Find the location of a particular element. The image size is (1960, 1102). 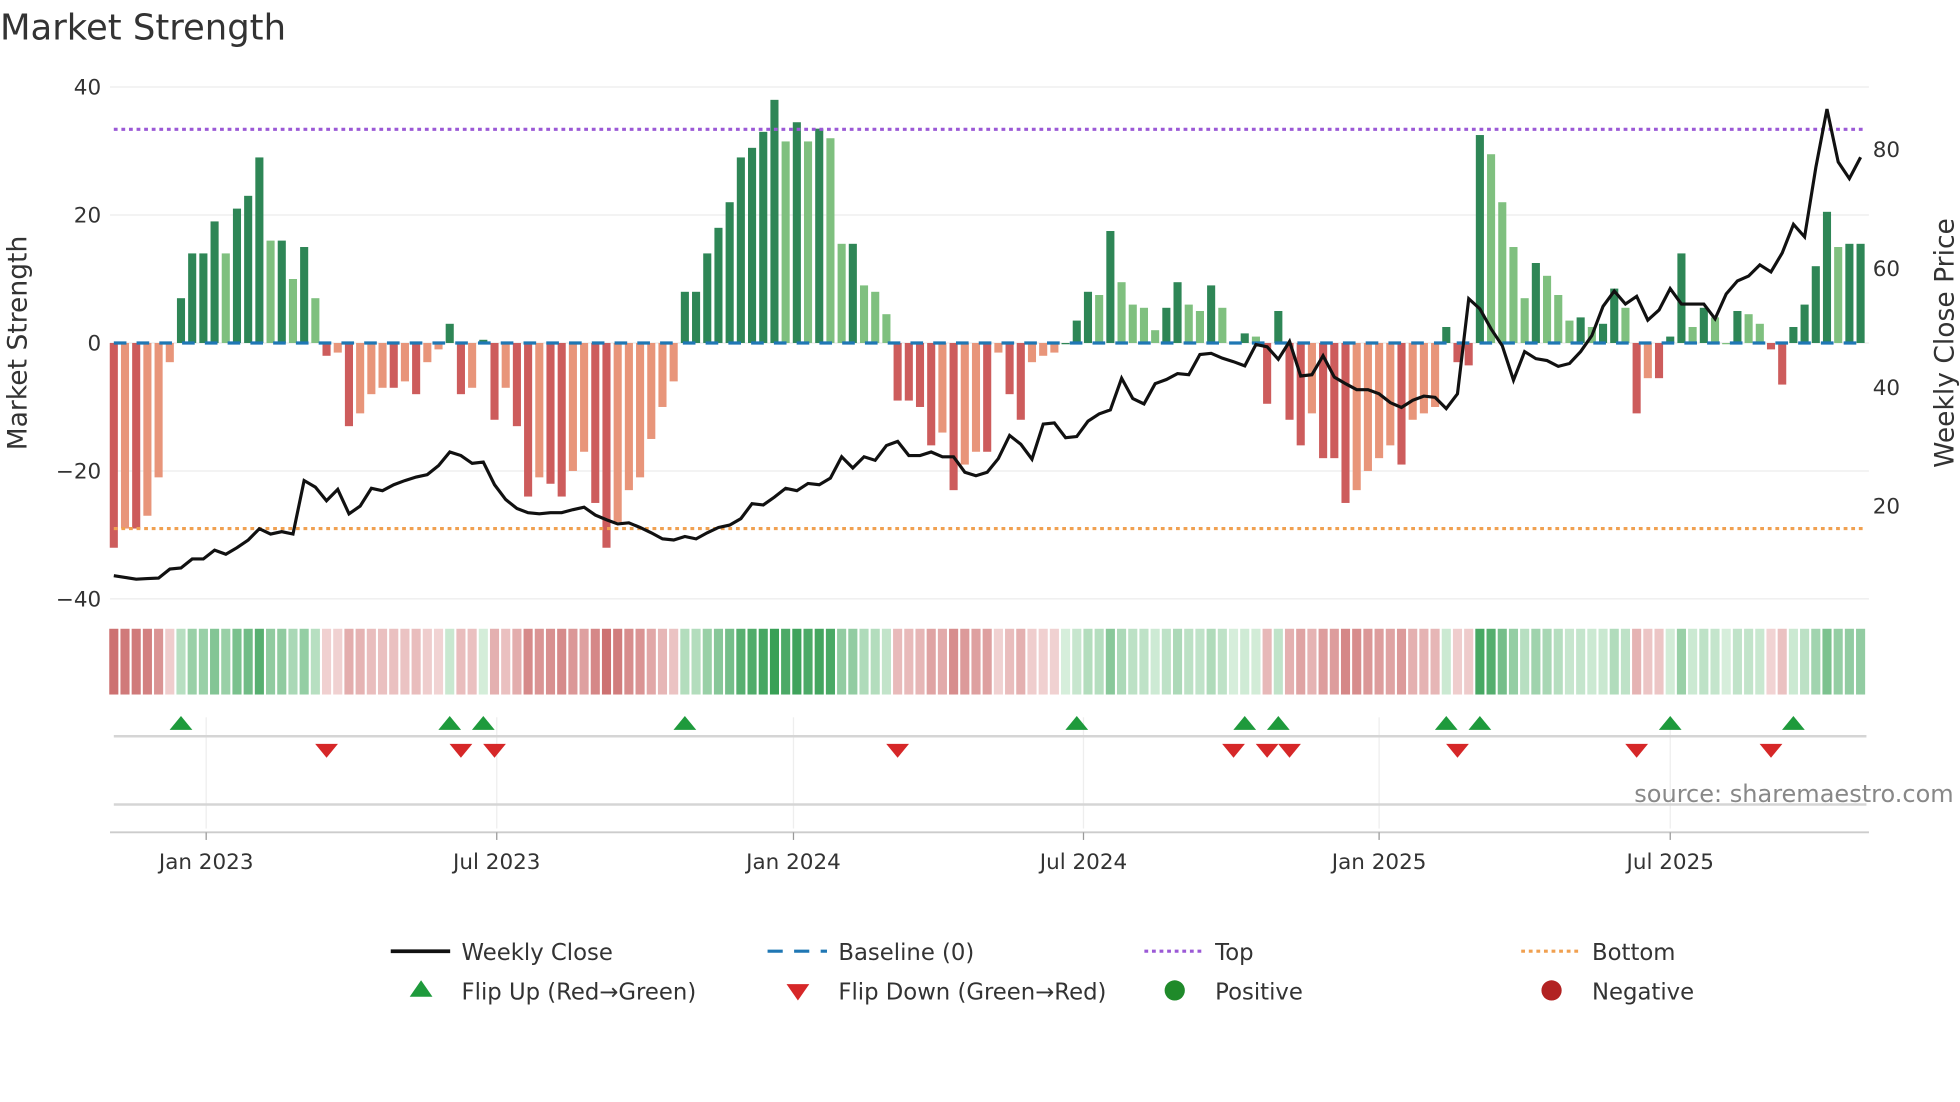

x-tick-label: Jan 2024 is located at coordinates (792, 862).